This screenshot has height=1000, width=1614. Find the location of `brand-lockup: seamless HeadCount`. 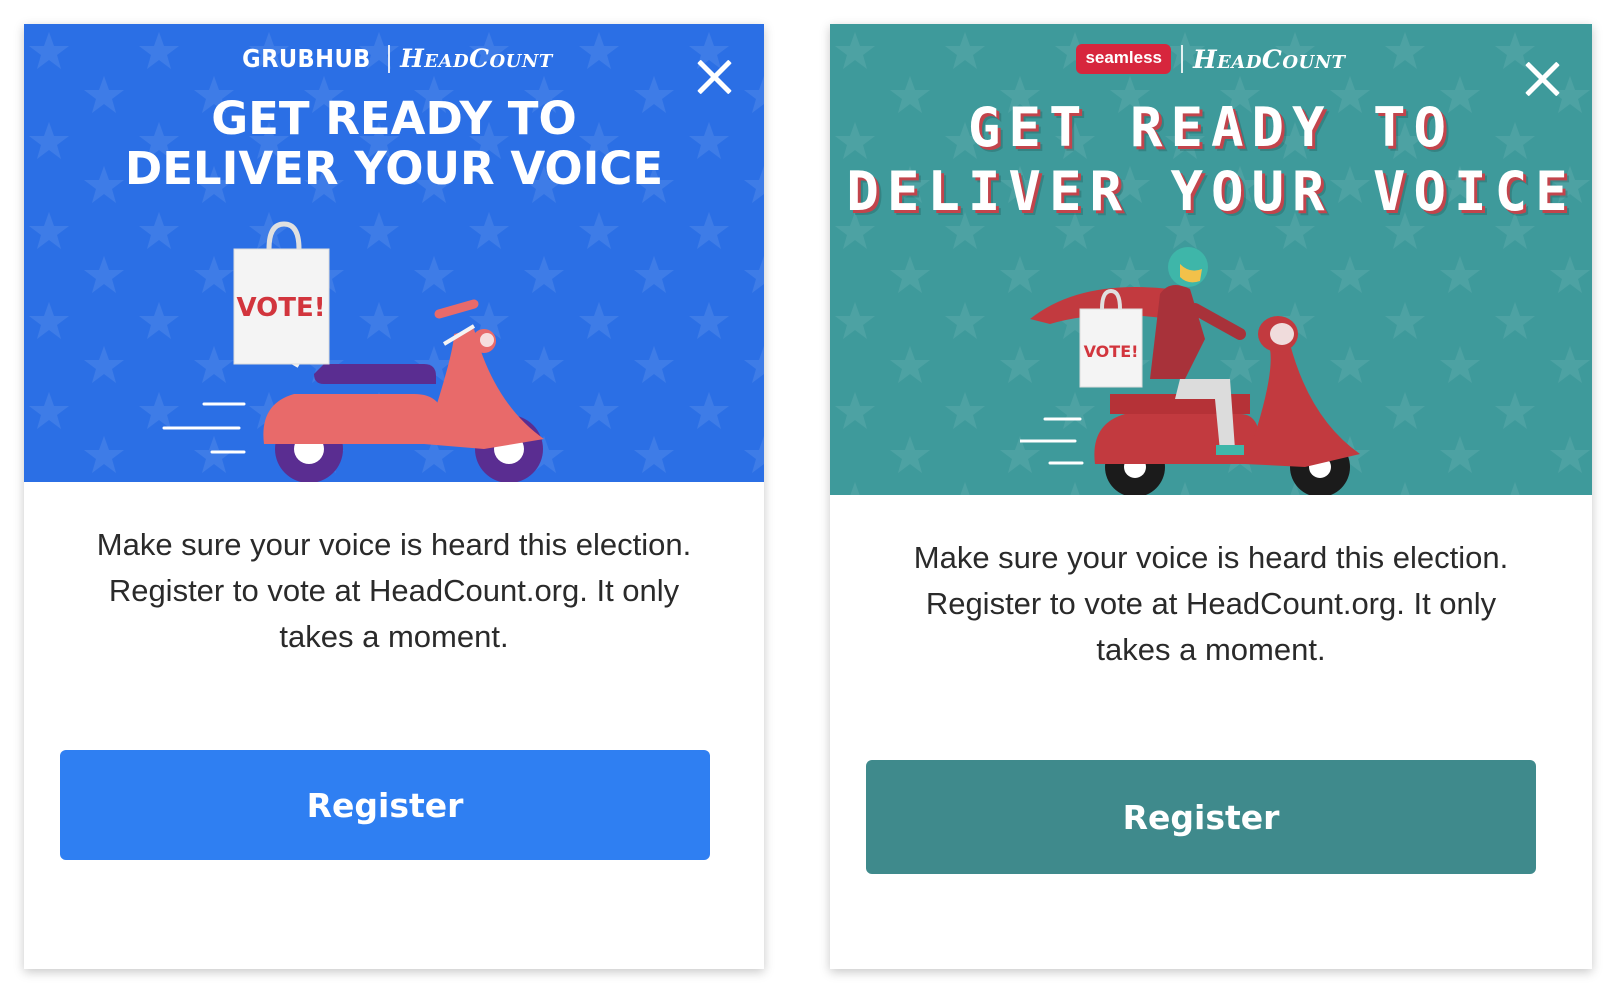

brand-lockup: seamless HeadCount is located at coordinates (1211, 59).